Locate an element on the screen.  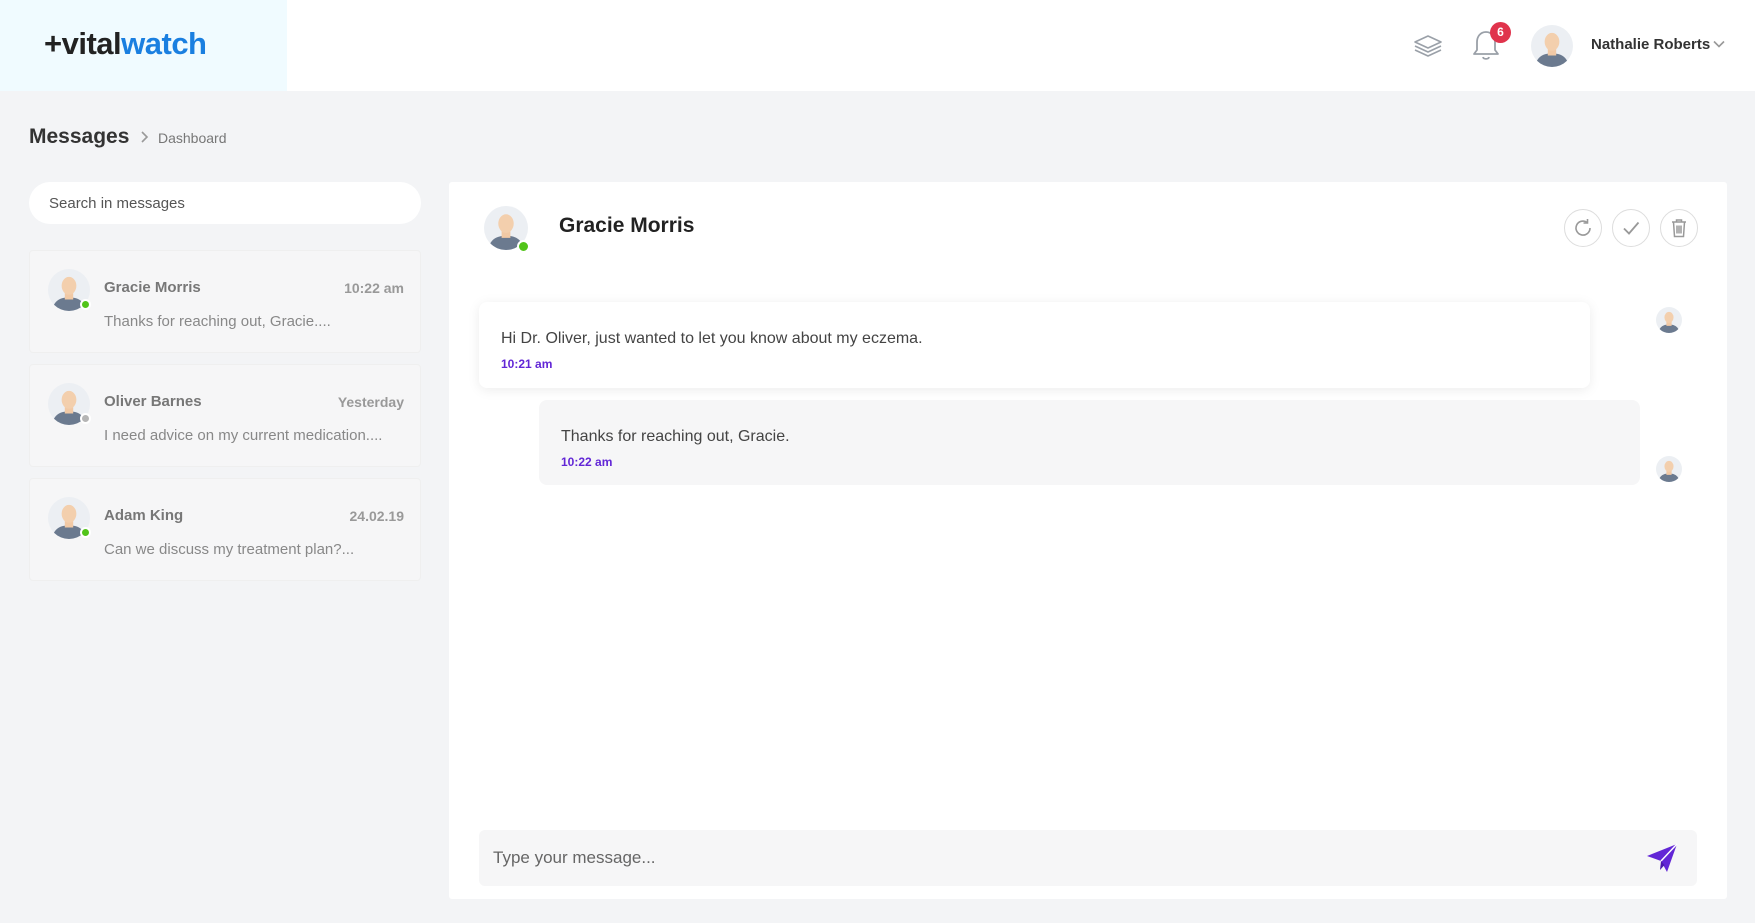
breadcrumb-dashboard-link: Dashboard is located at coordinates (192, 138).